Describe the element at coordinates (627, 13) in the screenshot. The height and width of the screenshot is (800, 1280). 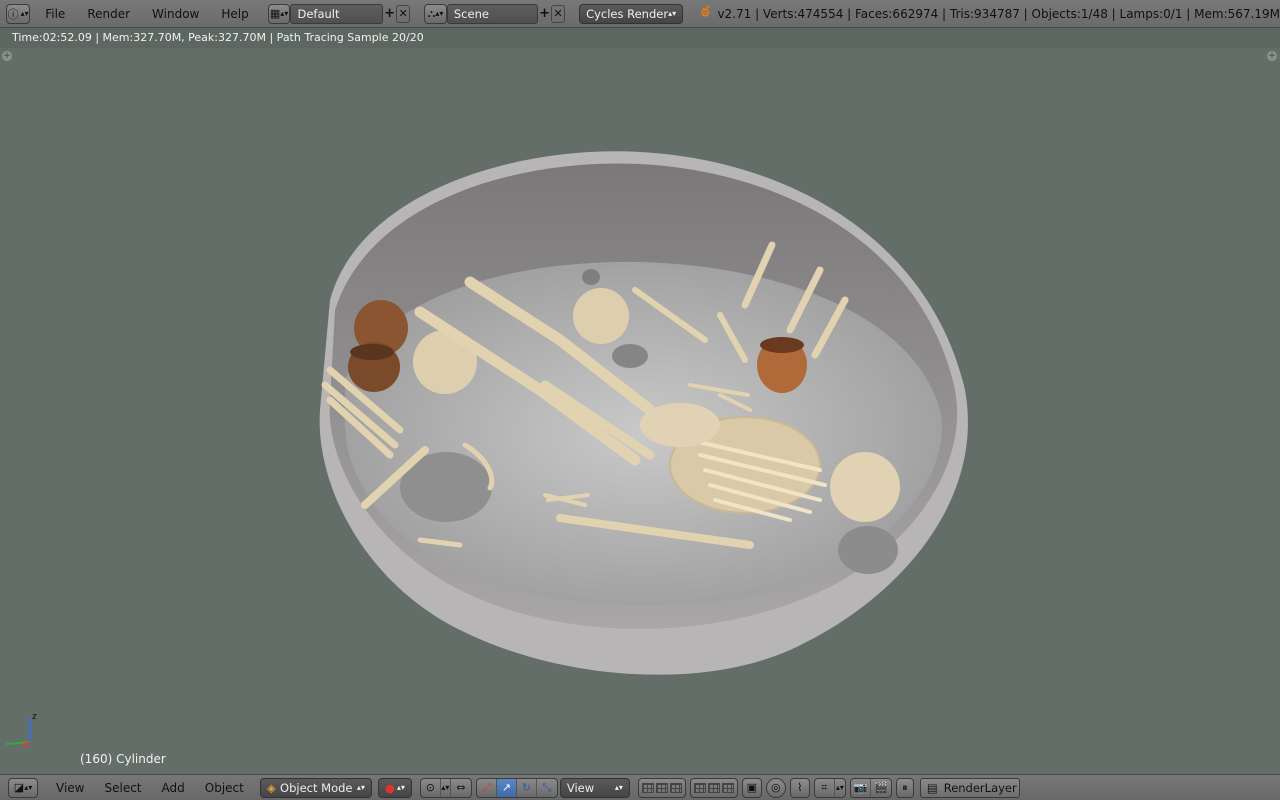
I see `render-engine-label: Cycles Render` at that location.